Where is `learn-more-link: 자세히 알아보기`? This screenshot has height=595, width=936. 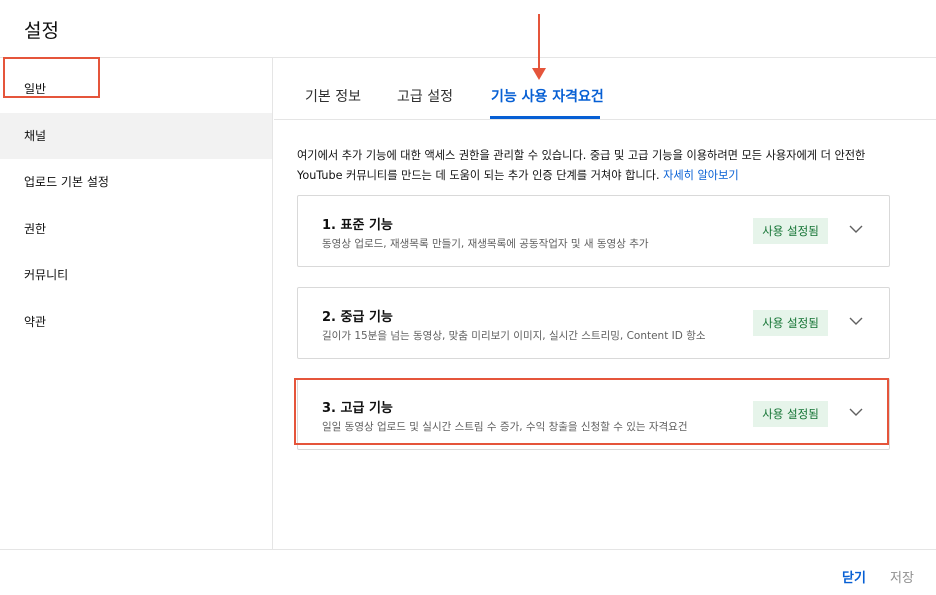 learn-more-link: 자세히 알아보기 is located at coordinates (701, 175).